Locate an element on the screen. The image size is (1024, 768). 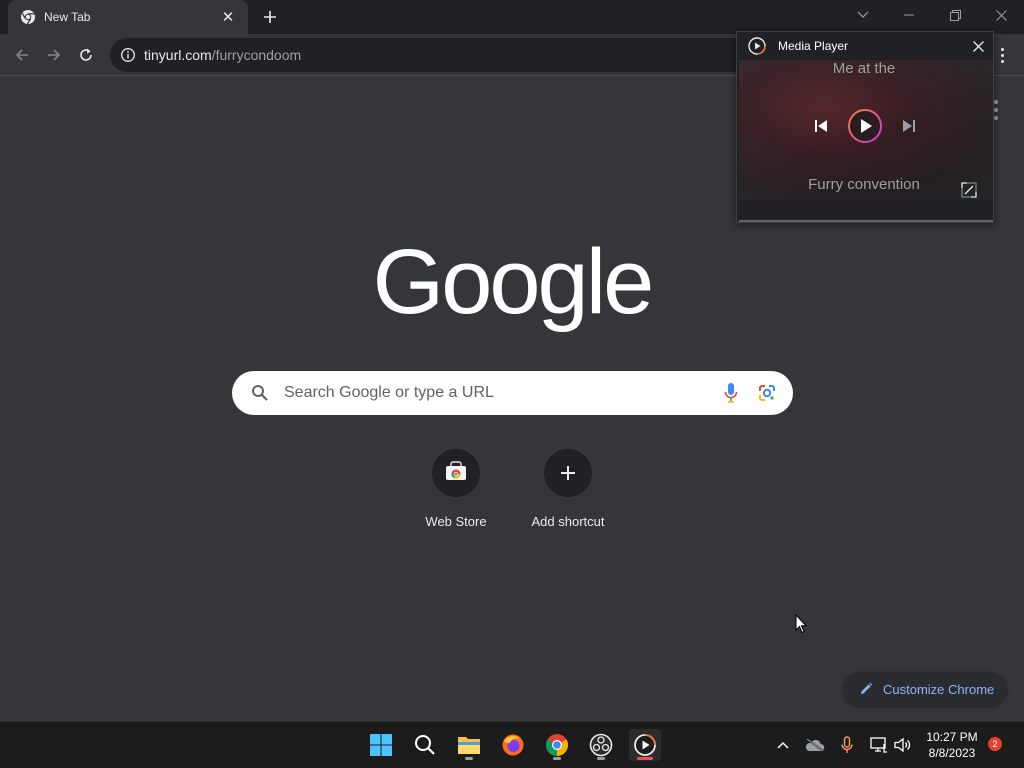
video-caption-top: Me at the is located at coordinates (864, 68).